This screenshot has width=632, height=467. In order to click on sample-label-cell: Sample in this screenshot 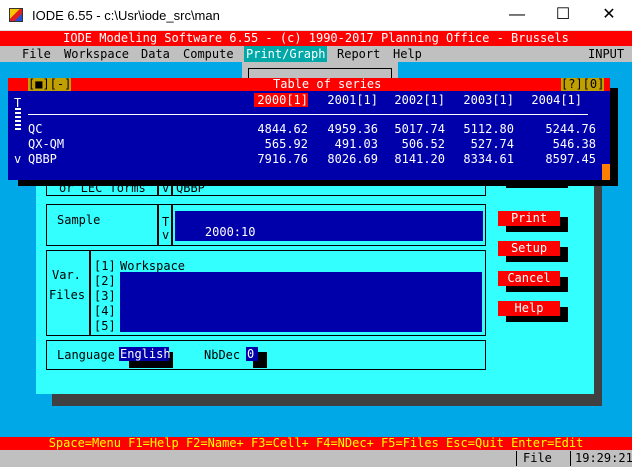, I will do `click(102, 225)`.